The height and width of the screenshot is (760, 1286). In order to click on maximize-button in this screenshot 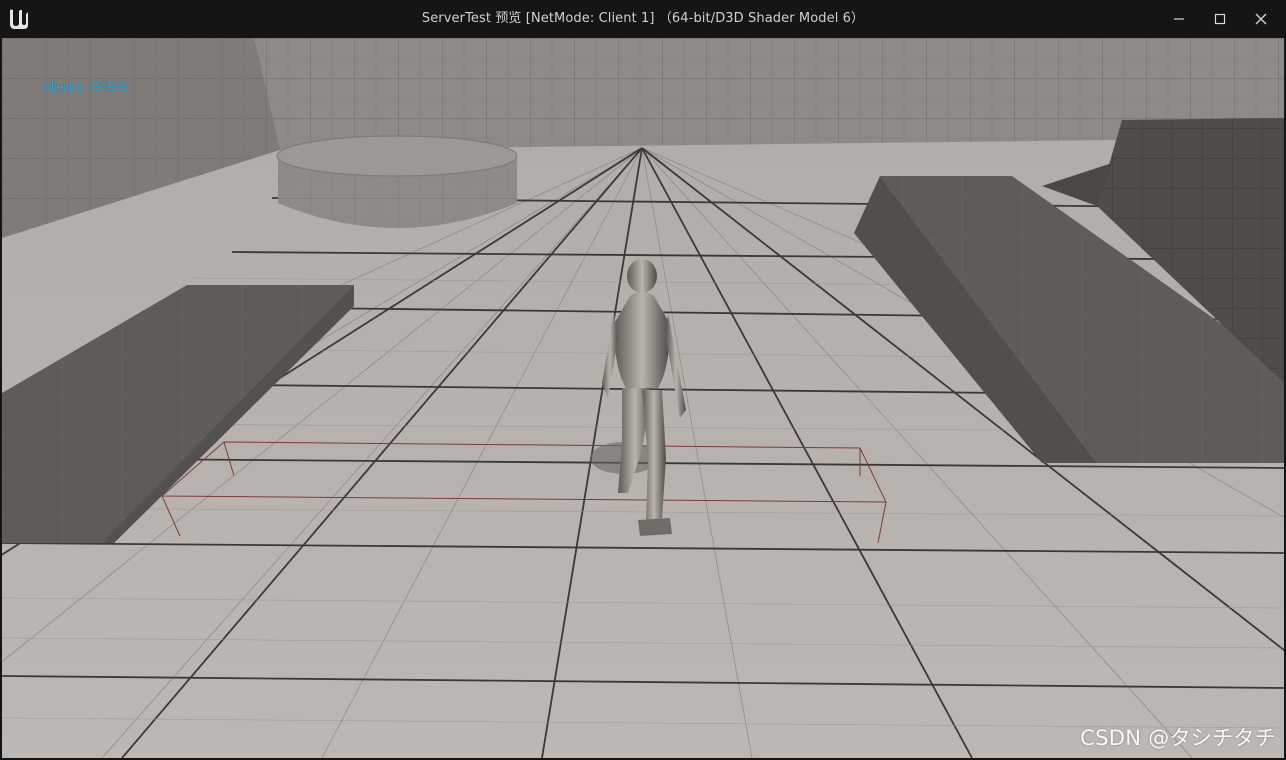, I will do `click(1220, 19)`.